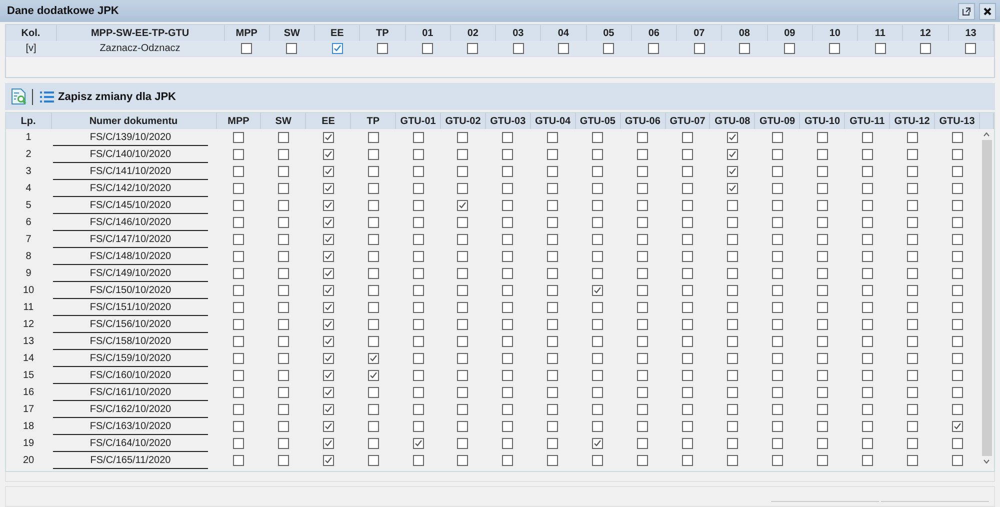  I want to click on close-button, so click(987, 11).